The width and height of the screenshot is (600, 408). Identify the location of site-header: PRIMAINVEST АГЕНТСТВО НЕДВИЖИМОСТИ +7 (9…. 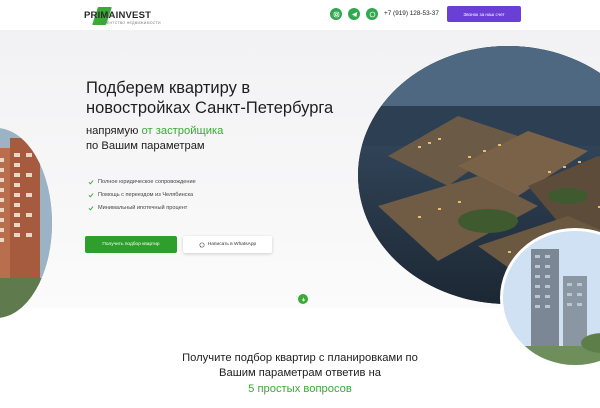
(300, 15).